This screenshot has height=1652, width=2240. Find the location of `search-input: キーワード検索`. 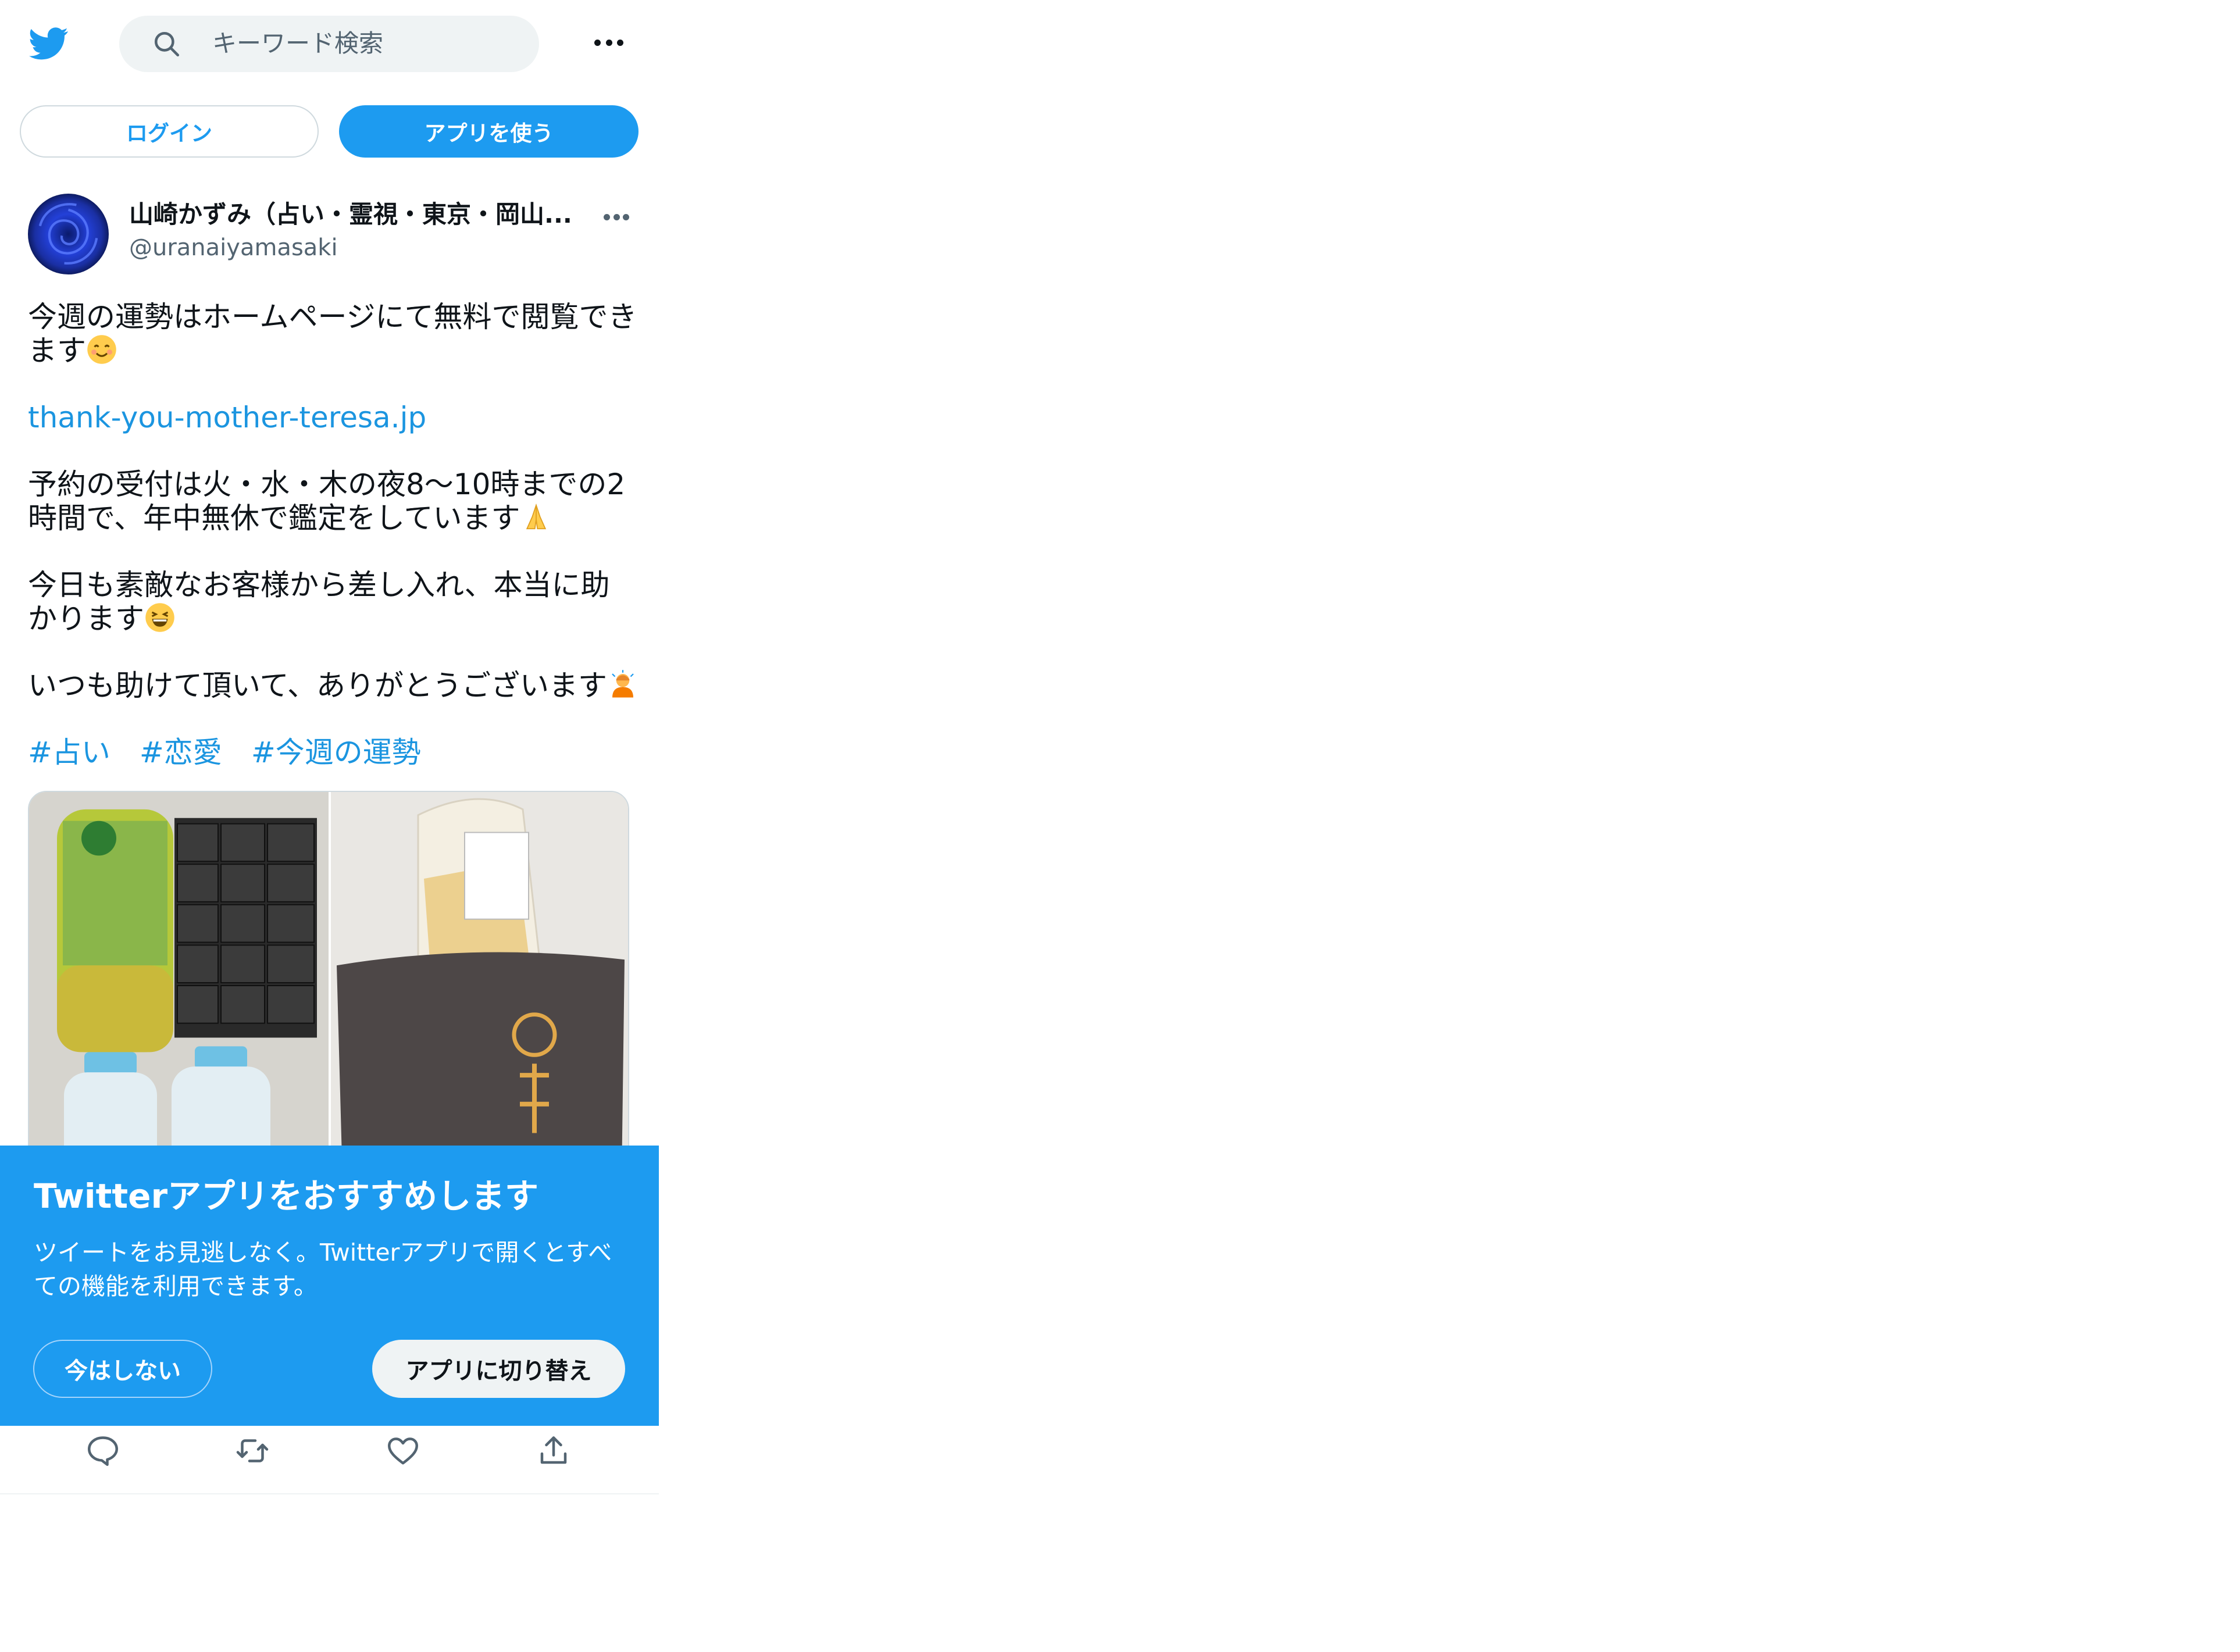

search-input: キーワード検索 is located at coordinates (329, 44).